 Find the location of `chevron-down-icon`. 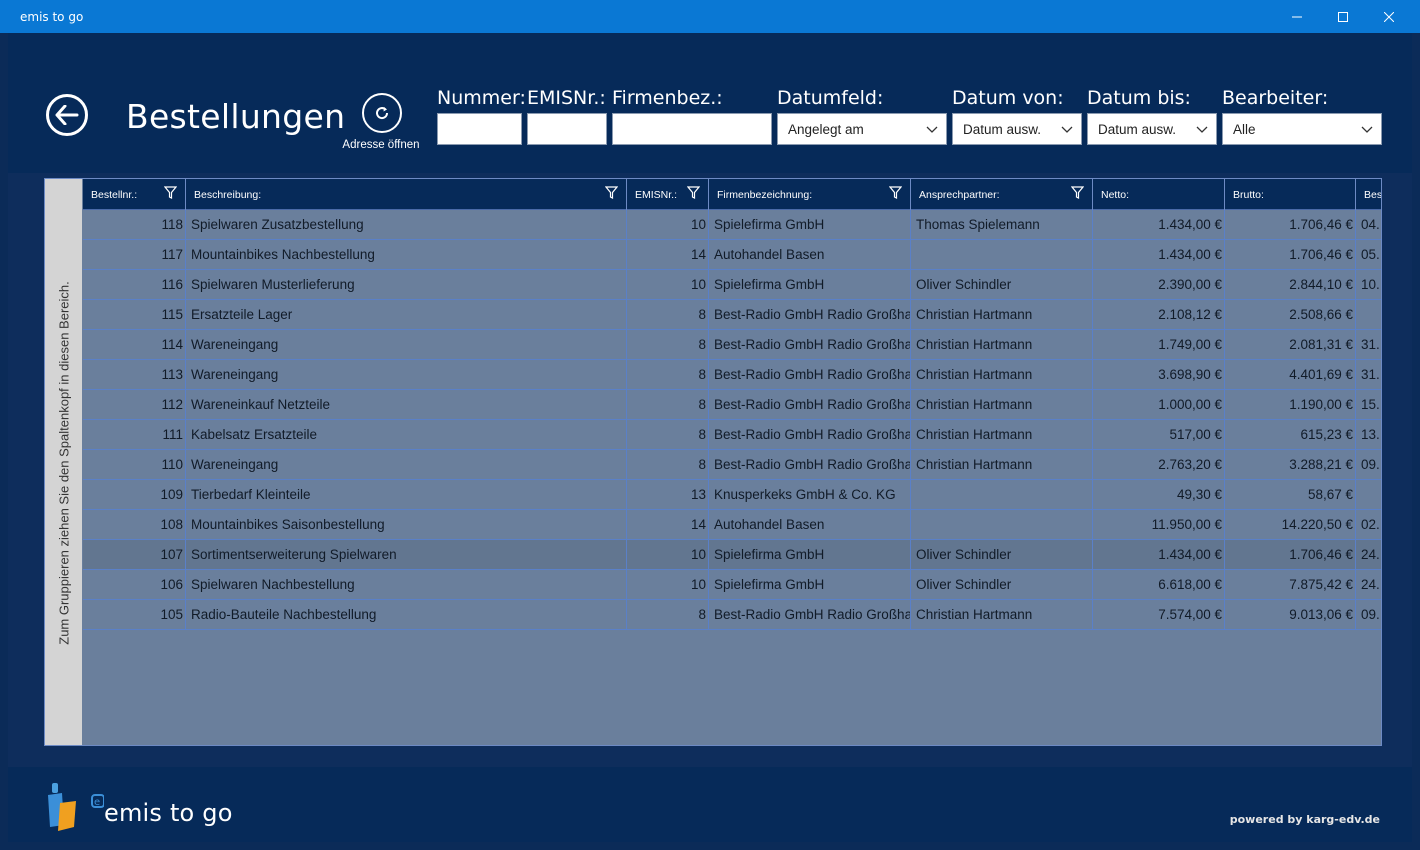

chevron-down-icon is located at coordinates (1202, 129).